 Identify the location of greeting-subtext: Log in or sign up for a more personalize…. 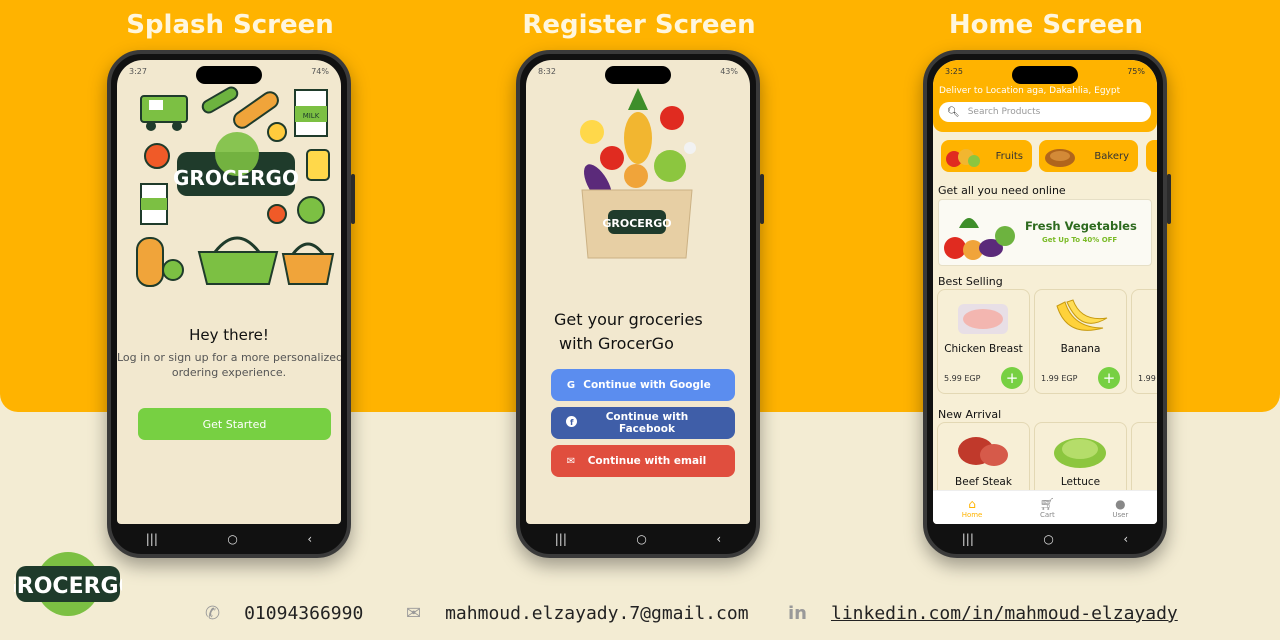
(229, 365).